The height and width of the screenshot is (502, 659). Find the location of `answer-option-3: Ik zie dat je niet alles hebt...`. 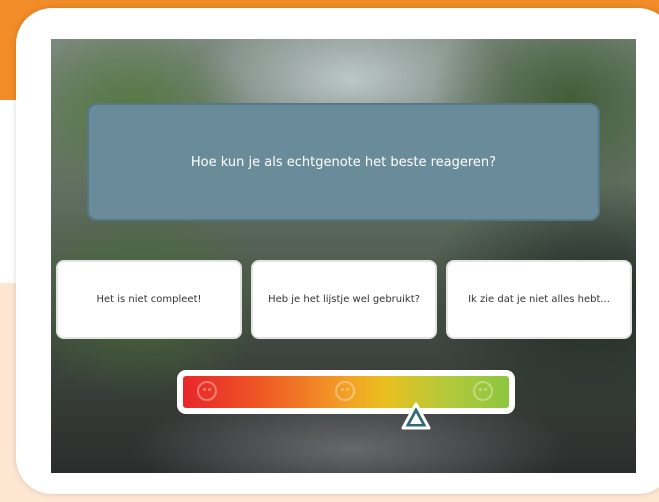

answer-option-3: Ik zie dat je niet alles hebt... is located at coordinates (539, 299).